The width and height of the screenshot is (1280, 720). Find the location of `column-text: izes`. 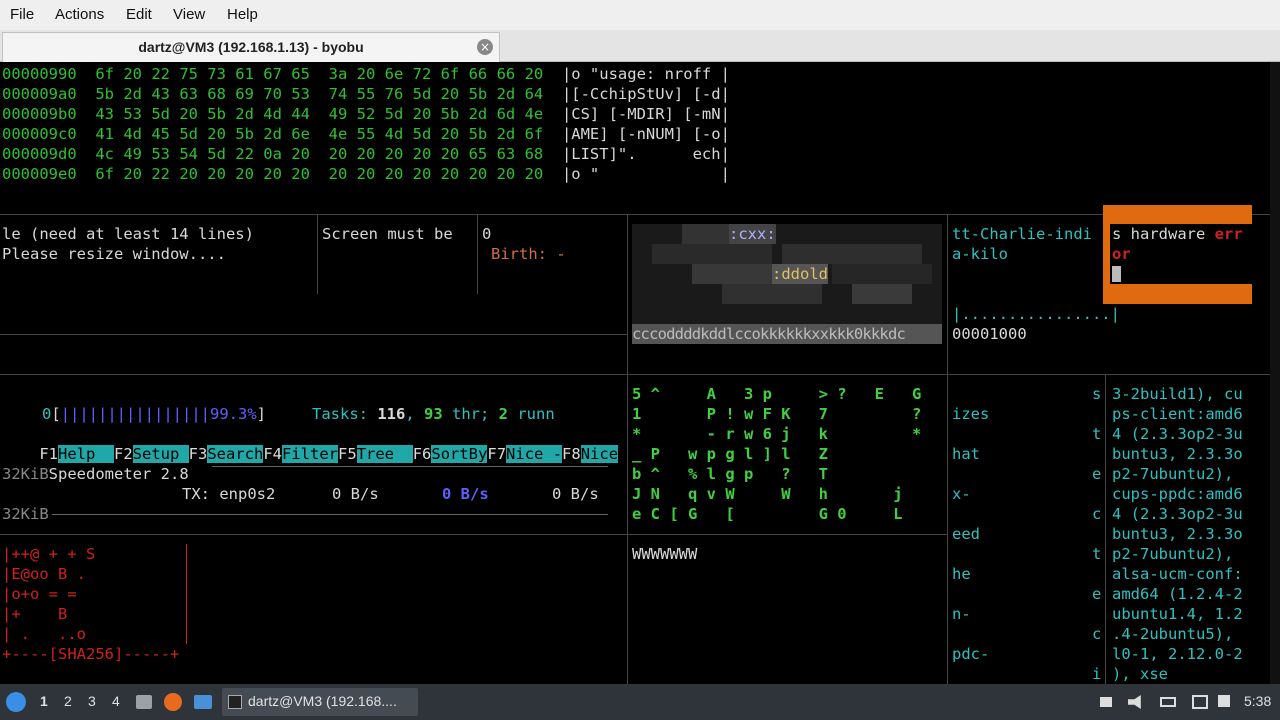

column-text: izes is located at coordinates (971, 414).